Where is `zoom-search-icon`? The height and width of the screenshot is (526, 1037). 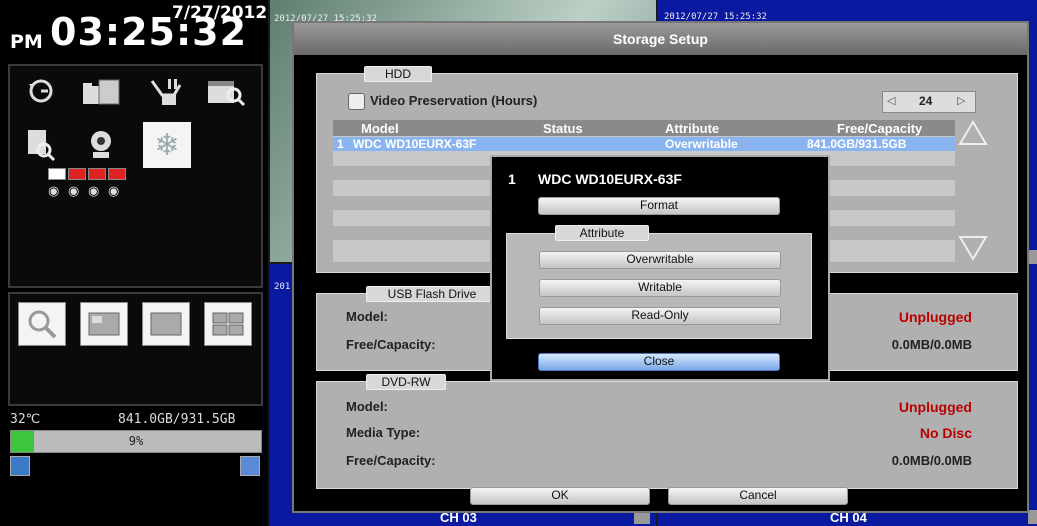
zoom-search-icon is located at coordinates (42, 324).